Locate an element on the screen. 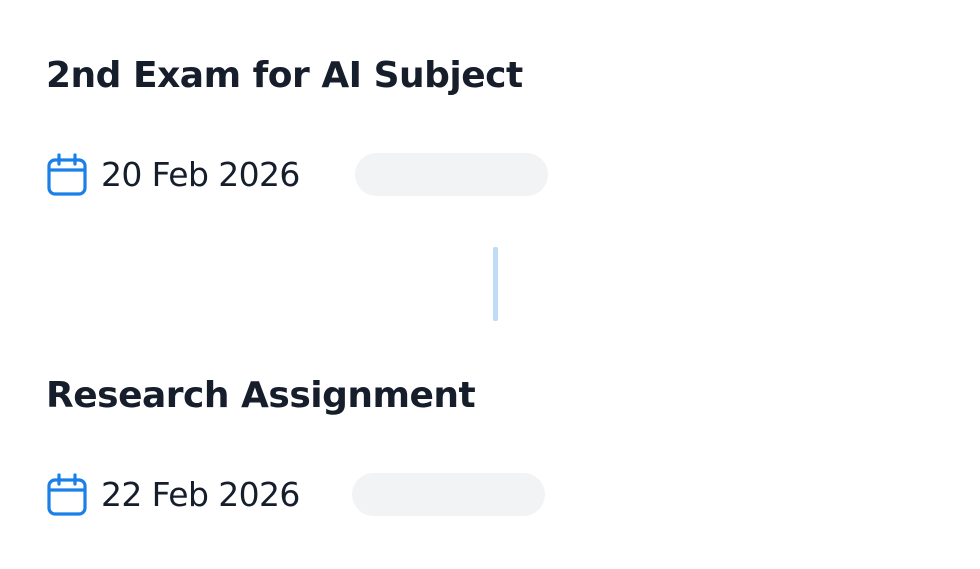 The height and width of the screenshot is (569, 980). date-row: 20 Feb 2026 is located at coordinates (396, 175).